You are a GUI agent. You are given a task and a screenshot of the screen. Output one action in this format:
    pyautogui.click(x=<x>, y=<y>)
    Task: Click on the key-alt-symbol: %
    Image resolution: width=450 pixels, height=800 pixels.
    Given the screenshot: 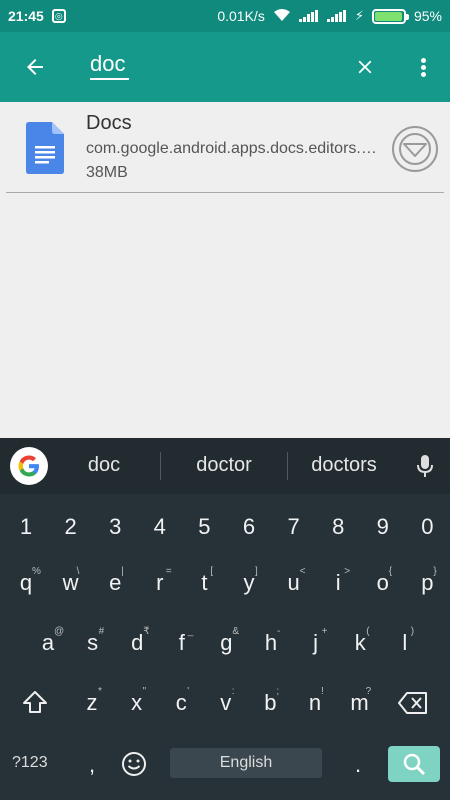 What is the action you would take?
    pyautogui.click(x=36, y=571)
    